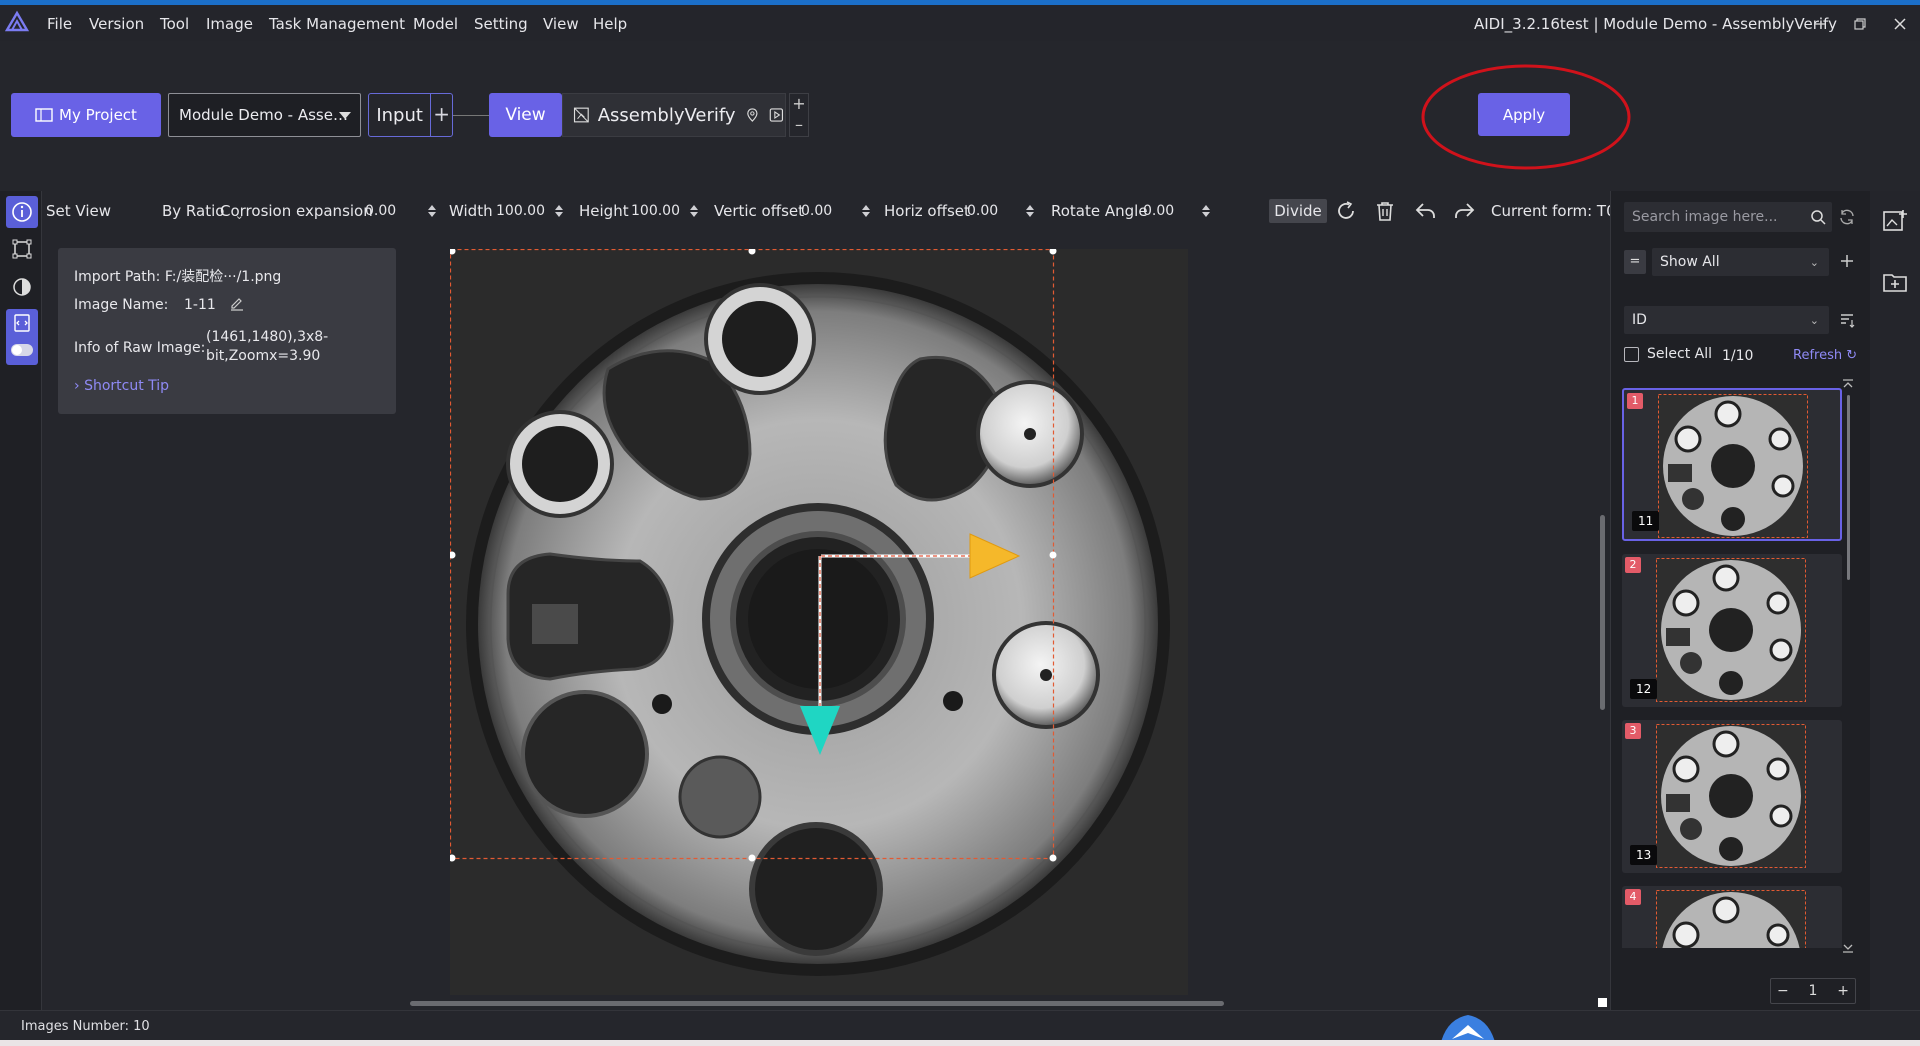  What do you see at coordinates (1346, 211) in the screenshot?
I see `rotate-icon` at bounding box center [1346, 211].